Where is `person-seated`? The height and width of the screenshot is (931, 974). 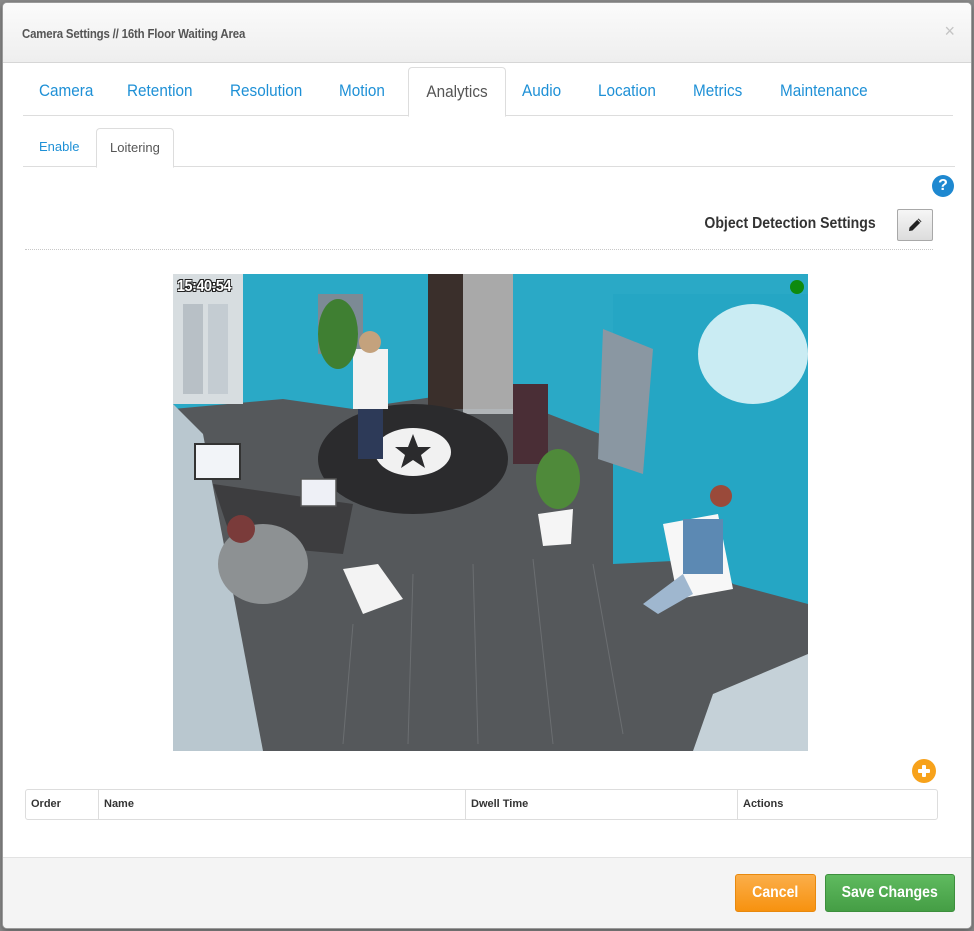 person-seated is located at coordinates (703, 546).